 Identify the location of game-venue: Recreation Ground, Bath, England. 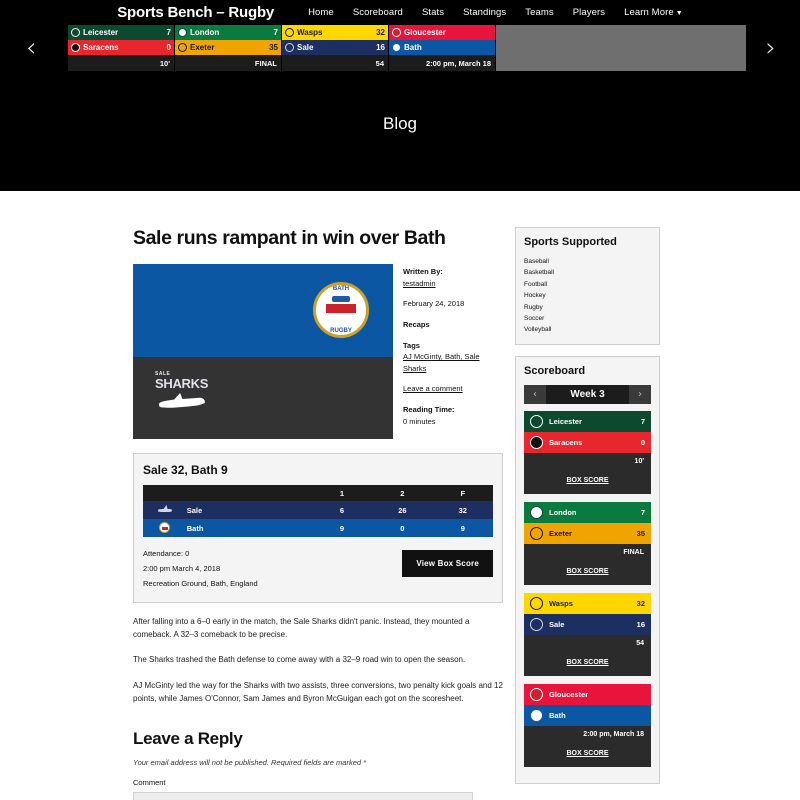
(200, 583).